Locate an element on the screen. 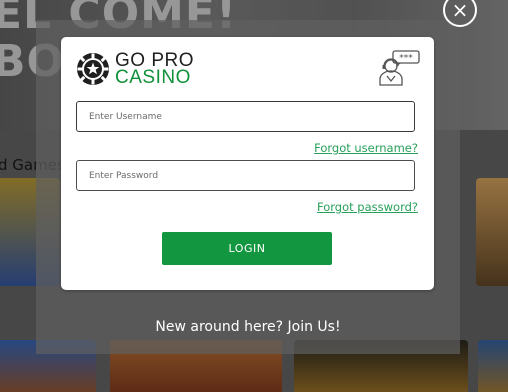 The height and width of the screenshot is (392, 508). forgot-password-link: Forgot password? is located at coordinates (367, 207).